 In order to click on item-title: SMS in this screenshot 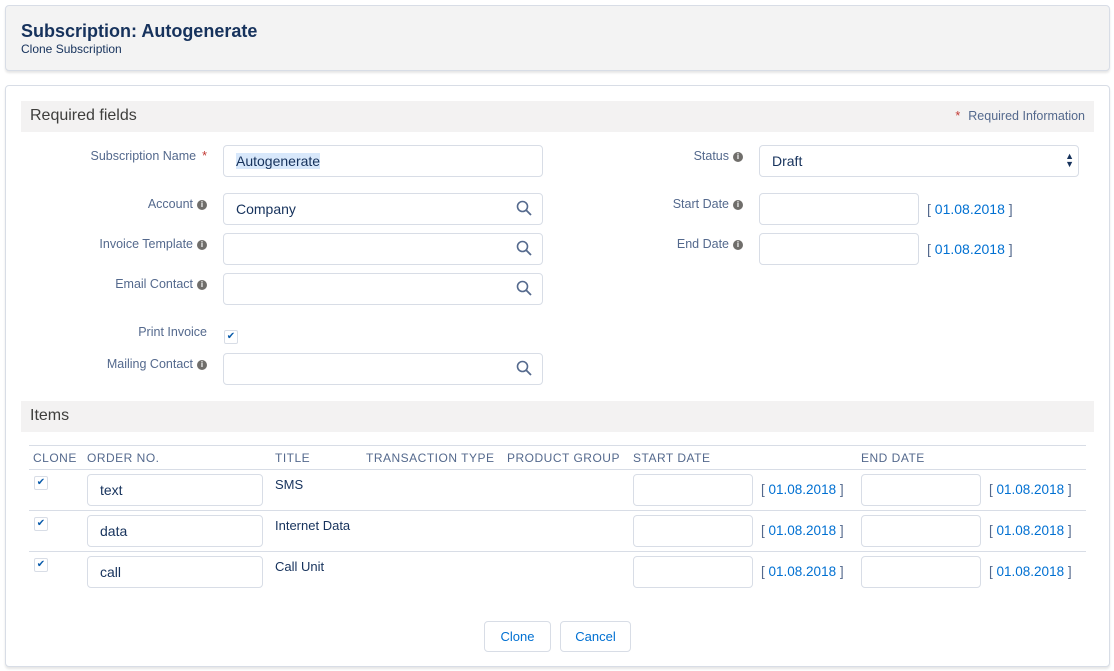, I will do `click(289, 484)`.